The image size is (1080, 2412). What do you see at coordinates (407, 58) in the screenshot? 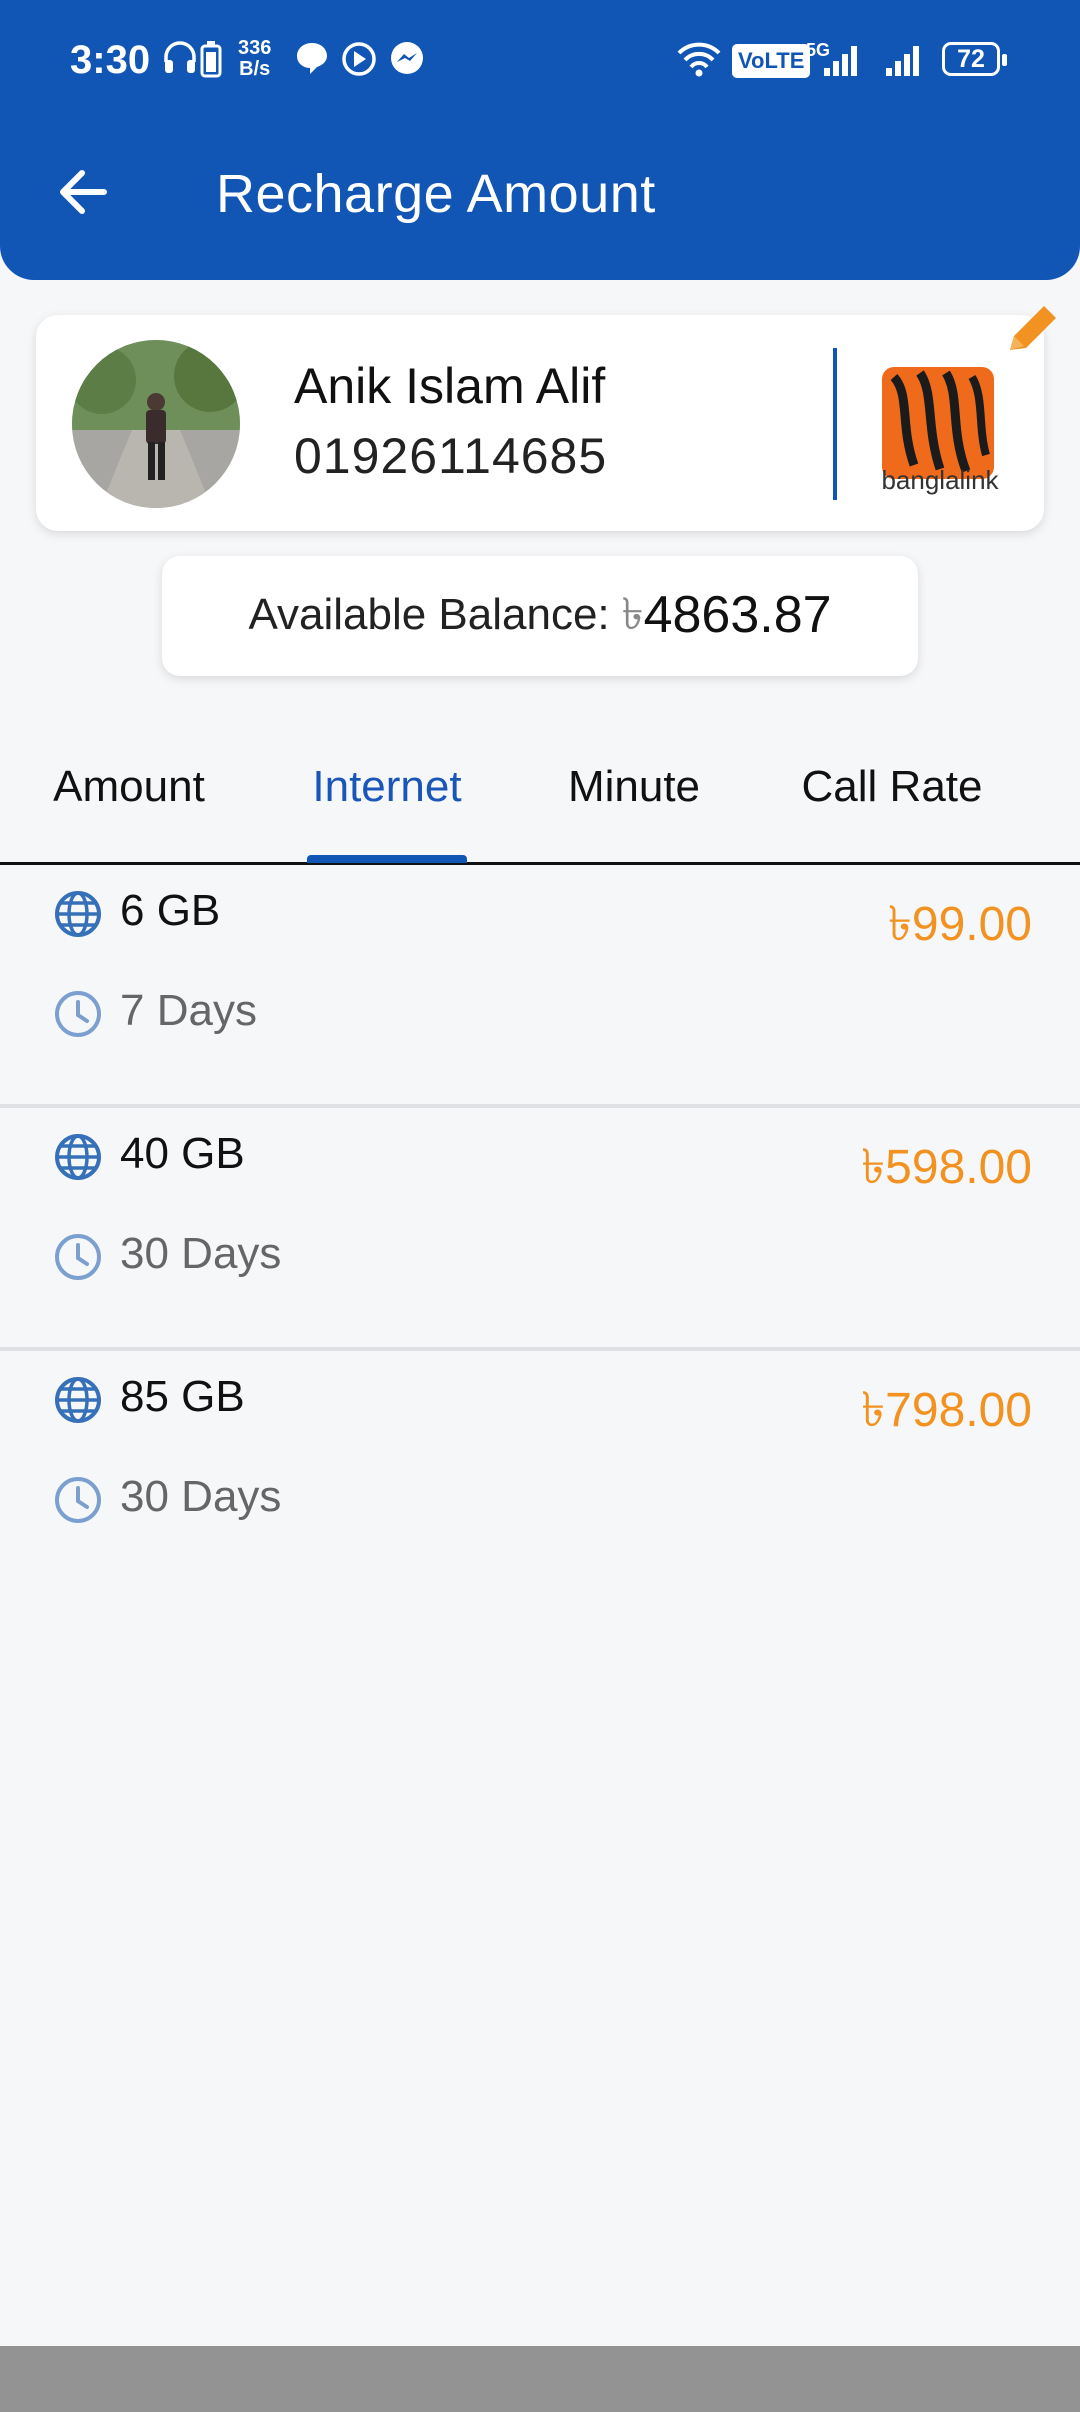
I see `messenger-icon` at bounding box center [407, 58].